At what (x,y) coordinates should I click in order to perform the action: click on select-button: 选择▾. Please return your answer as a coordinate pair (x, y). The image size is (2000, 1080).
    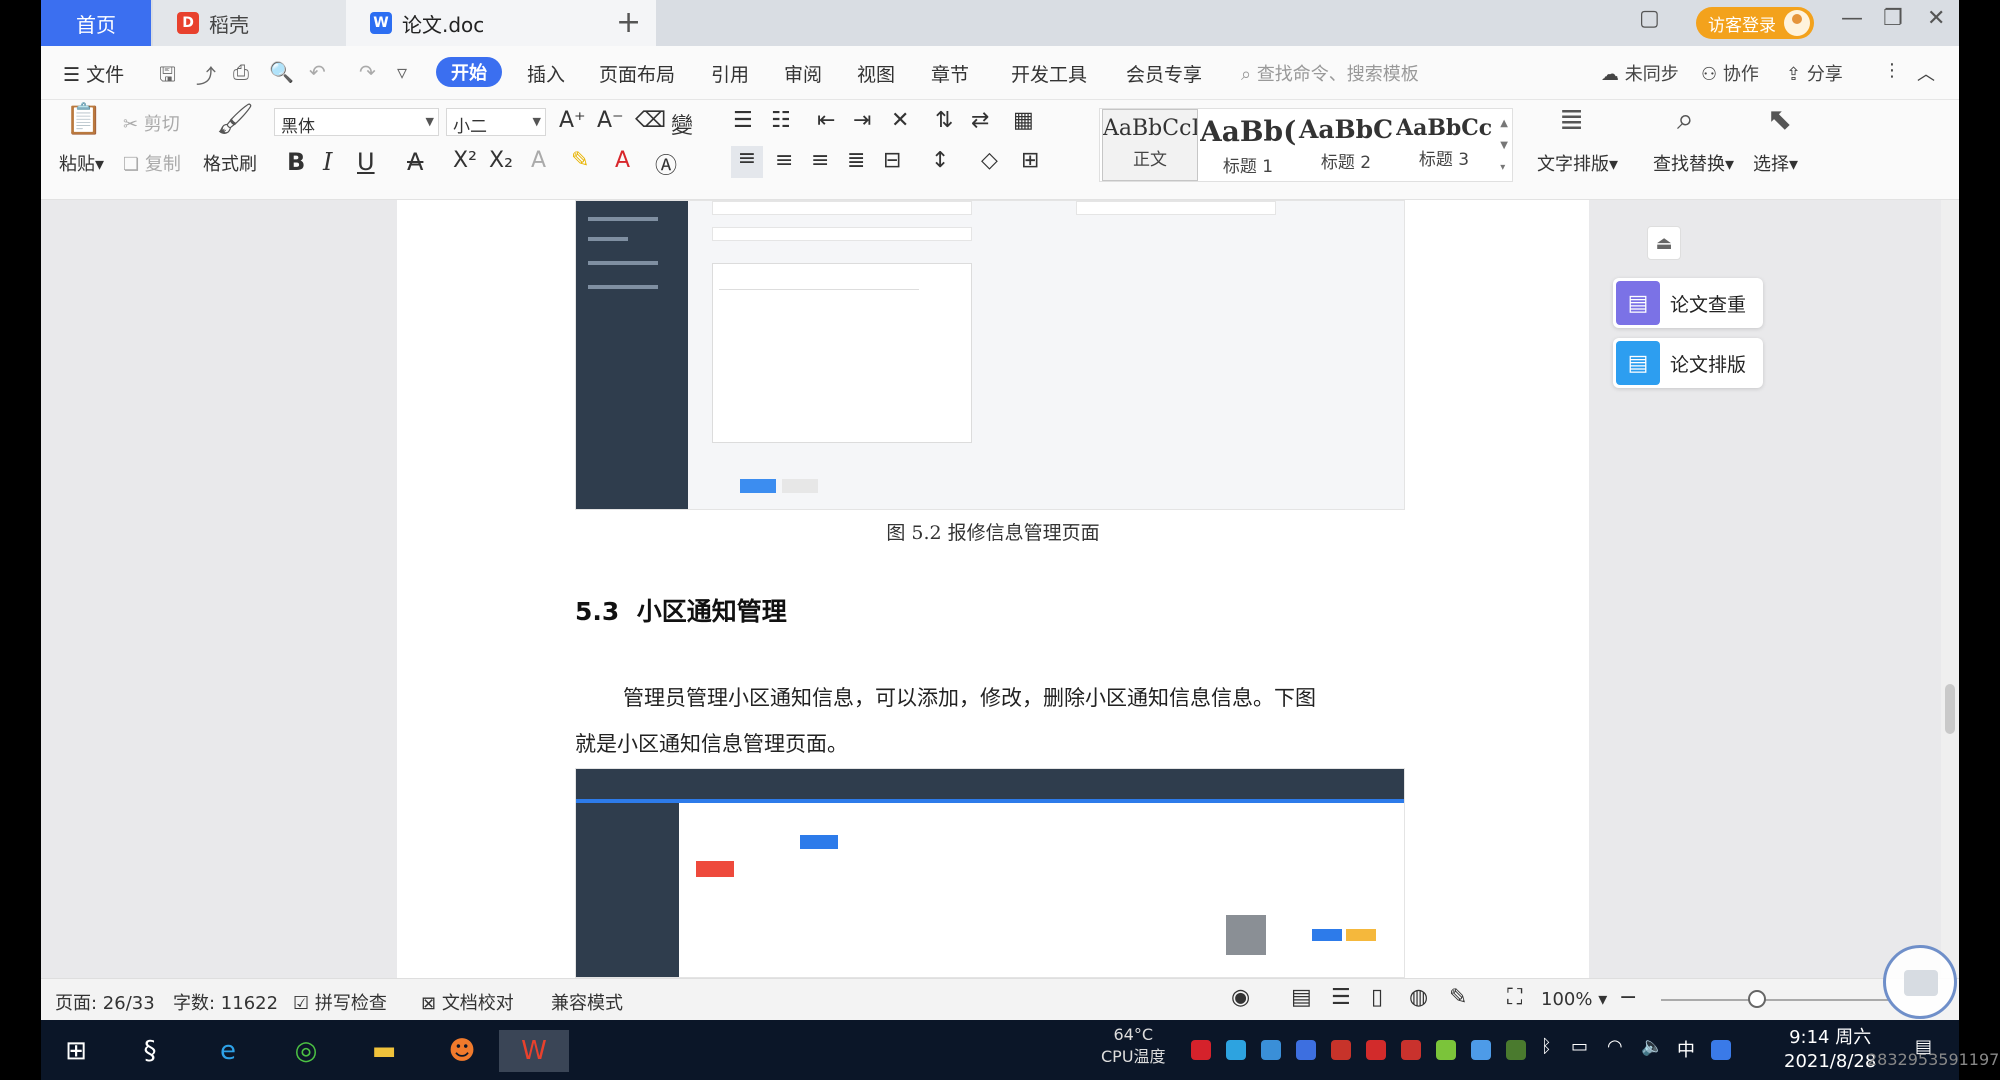
    Looking at the image, I should click on (1775, 163).